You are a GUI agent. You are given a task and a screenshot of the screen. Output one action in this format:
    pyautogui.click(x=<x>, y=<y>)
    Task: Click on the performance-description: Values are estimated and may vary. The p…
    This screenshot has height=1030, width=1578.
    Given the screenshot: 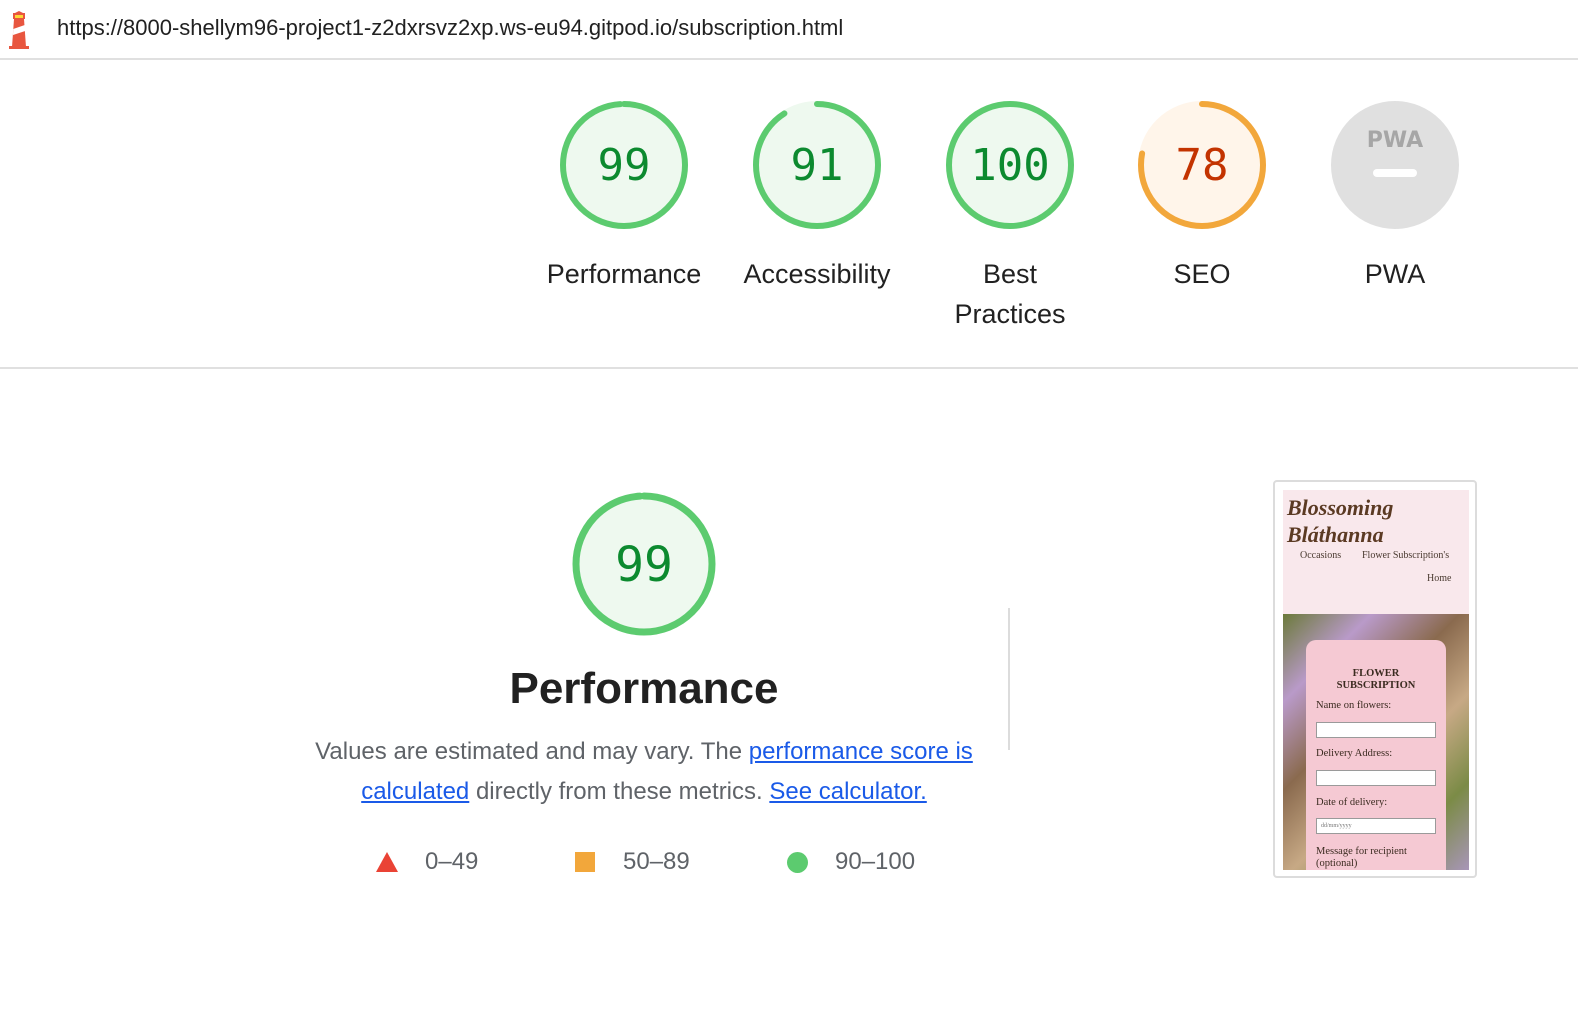 What is the action you would take?
    pyautogui.click(x=644, y=772)
    